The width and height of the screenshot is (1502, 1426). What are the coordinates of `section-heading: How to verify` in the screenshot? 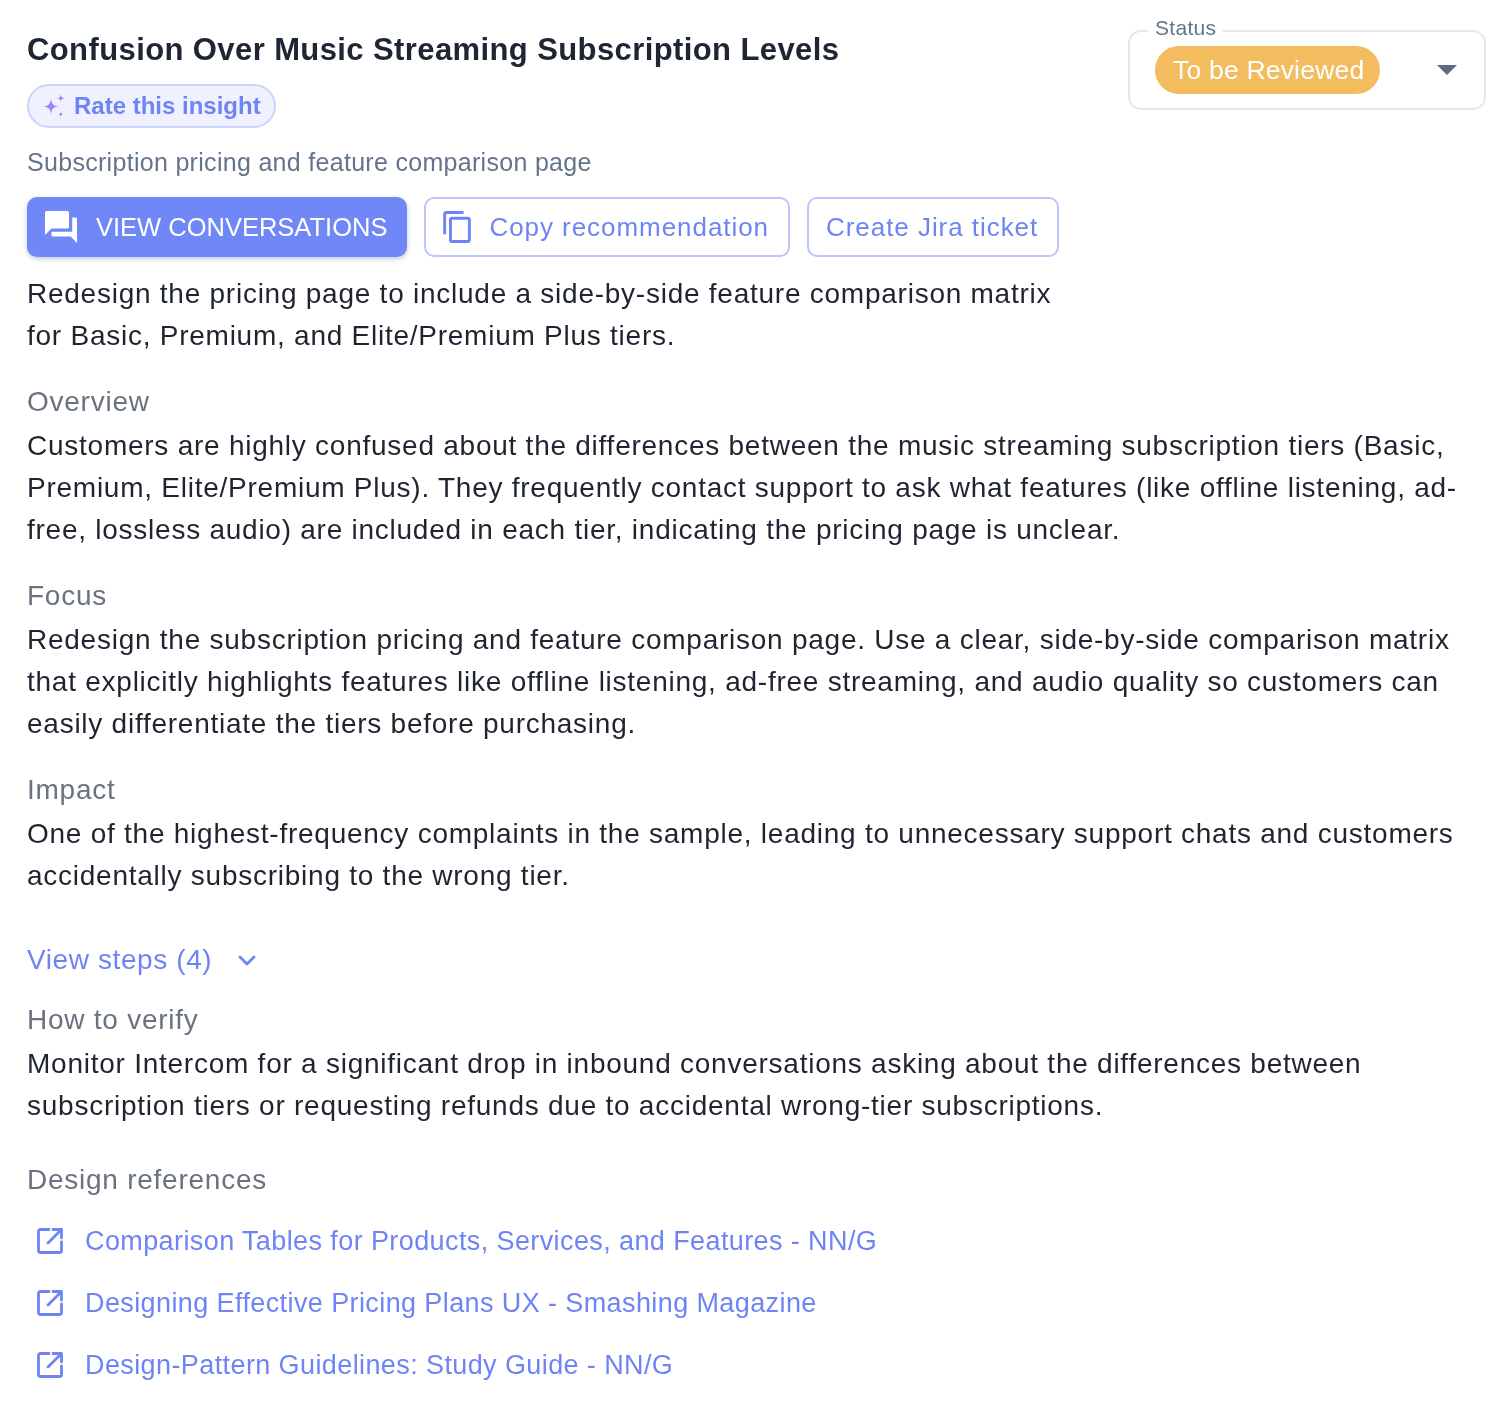 It's located at (113, 1020).